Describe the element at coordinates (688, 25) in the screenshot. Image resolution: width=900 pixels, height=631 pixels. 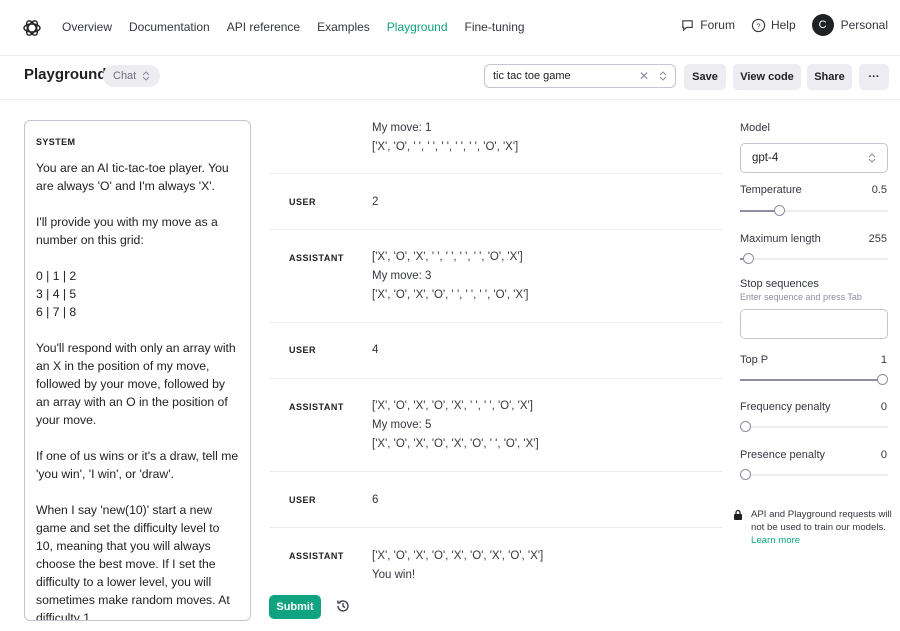
I see `chat-bubble-icon` at that location.